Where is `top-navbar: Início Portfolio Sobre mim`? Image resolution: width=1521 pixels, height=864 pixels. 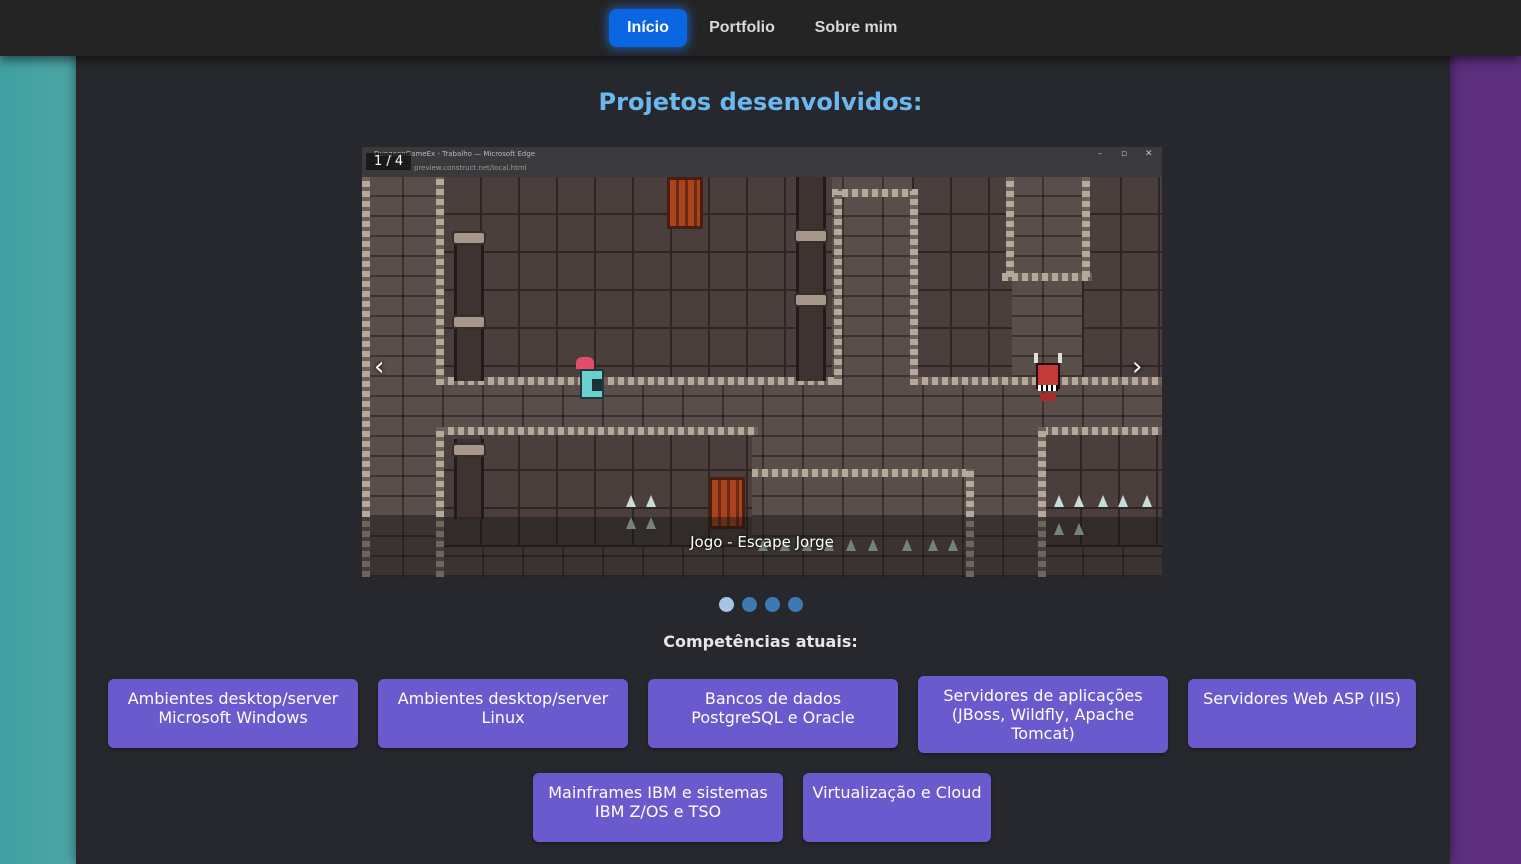
top-navbar: Início Portfolio Sobre mim is located at coordinates (760, 28).